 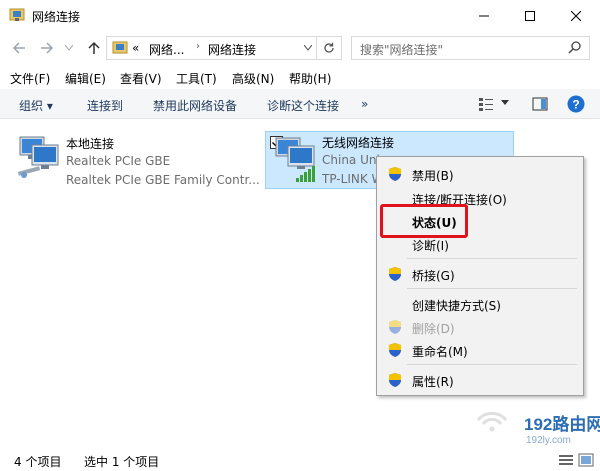 What do you see at coordinates (135, 48) in the screenshot?
I see `breadcrumb-overflow: «` at bounding box center [135, 48].